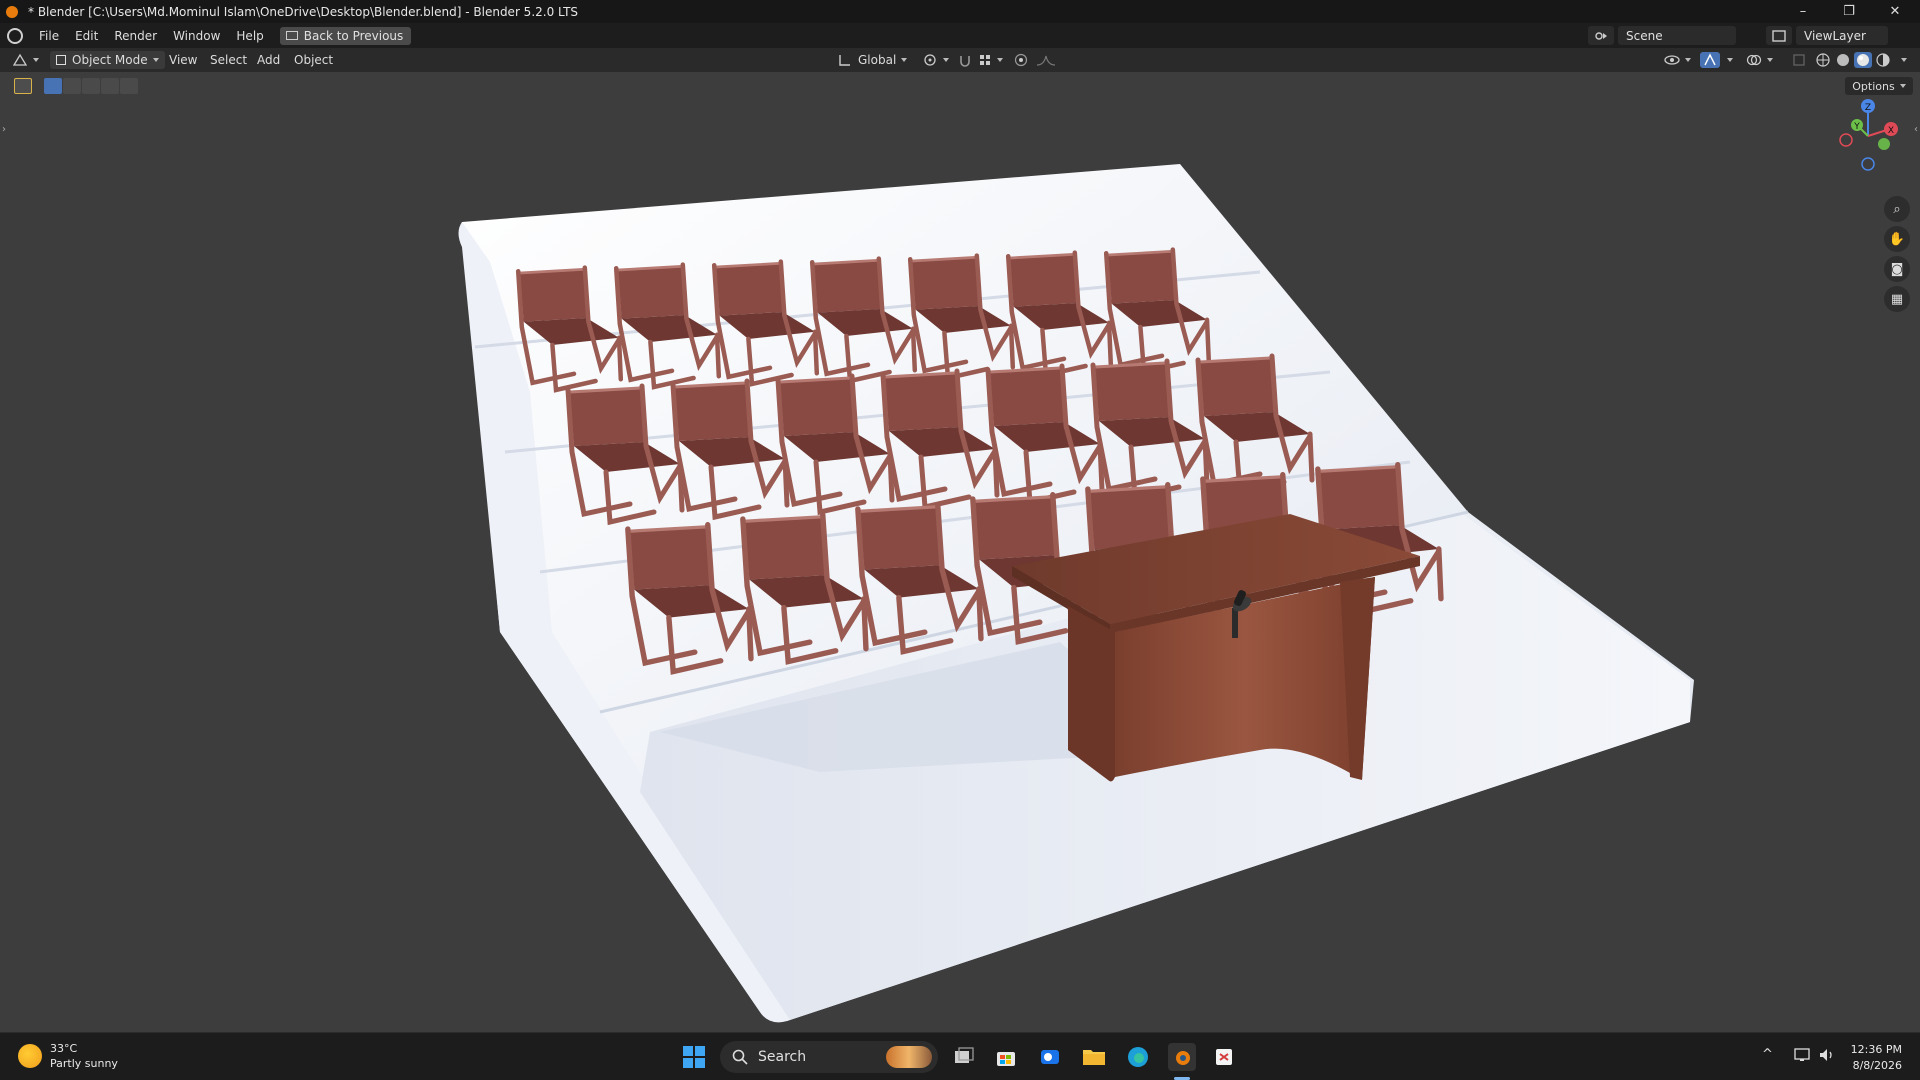  Describe the element at coordinates (1803, 1057) in the screenshot. I see `network-icon` at that location.